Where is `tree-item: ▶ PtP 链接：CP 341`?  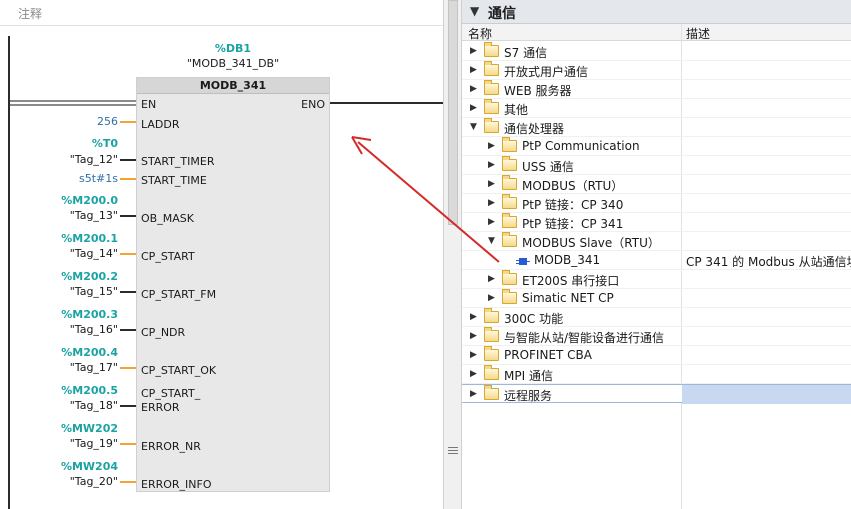 tree-item: ▶ PtP 链接：CP 341 is located at coordinates (656, 222).